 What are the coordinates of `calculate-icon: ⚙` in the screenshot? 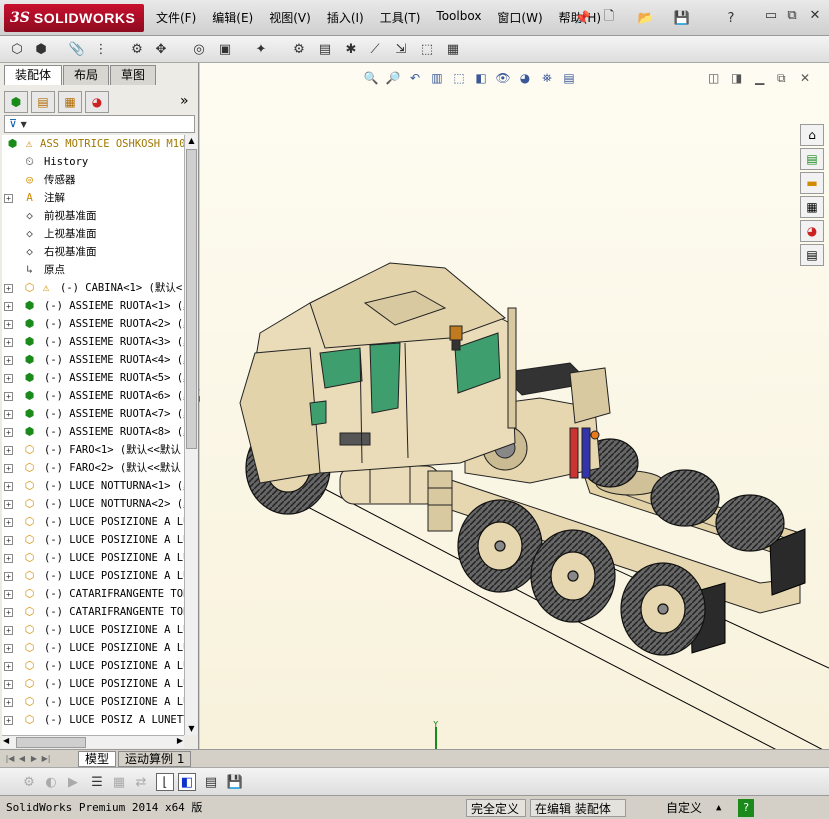 It's located at (29, 782).